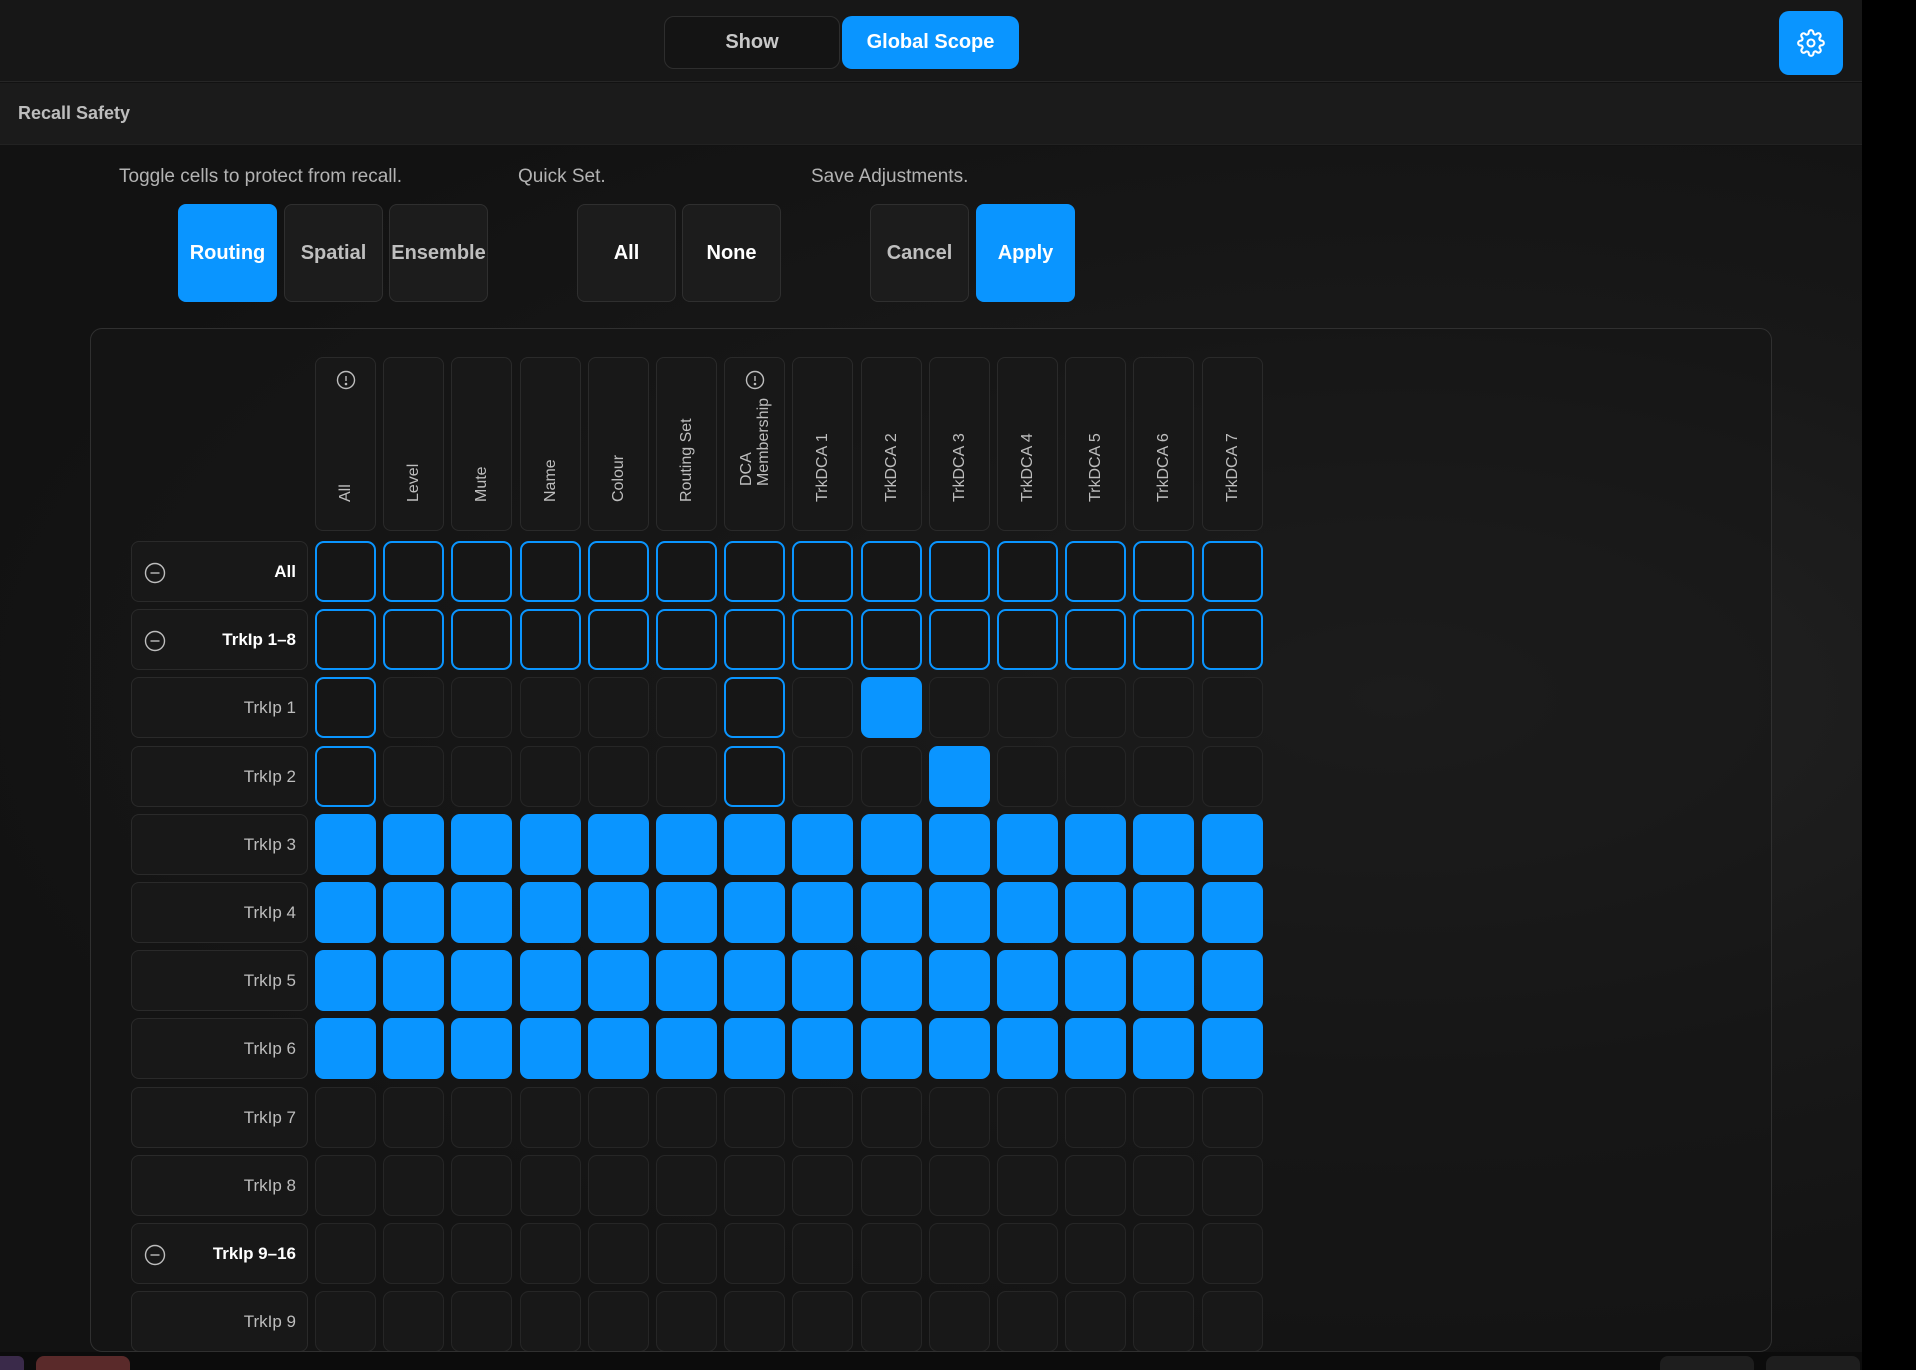  Describe the element at coordinates (930, 42) in the screenshot. I see `tab-global-scope: Global Scope` at that location.